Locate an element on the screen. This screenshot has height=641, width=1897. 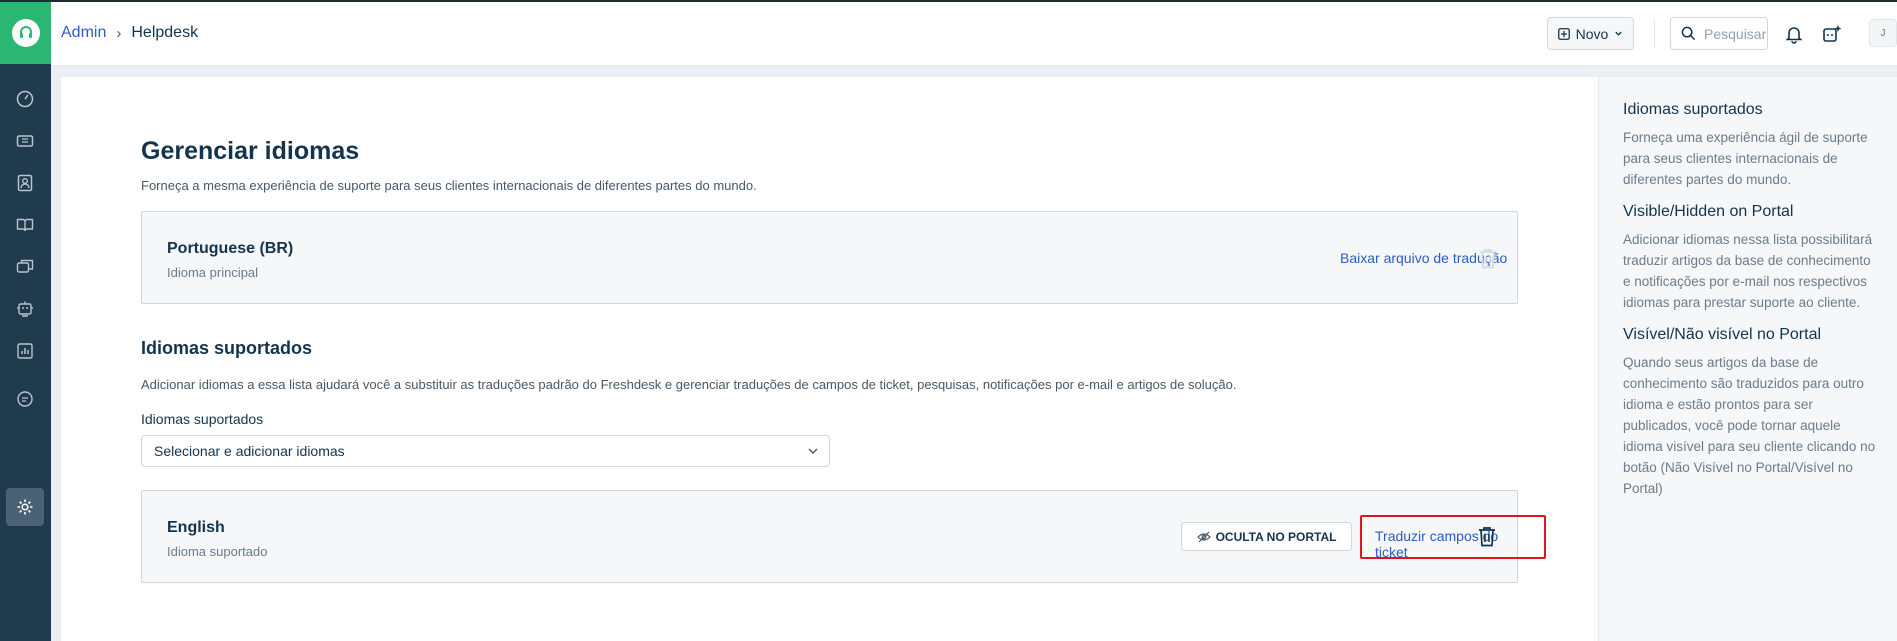
breadcrumb-admin-link: Admin is located at coordinates (83, 33).